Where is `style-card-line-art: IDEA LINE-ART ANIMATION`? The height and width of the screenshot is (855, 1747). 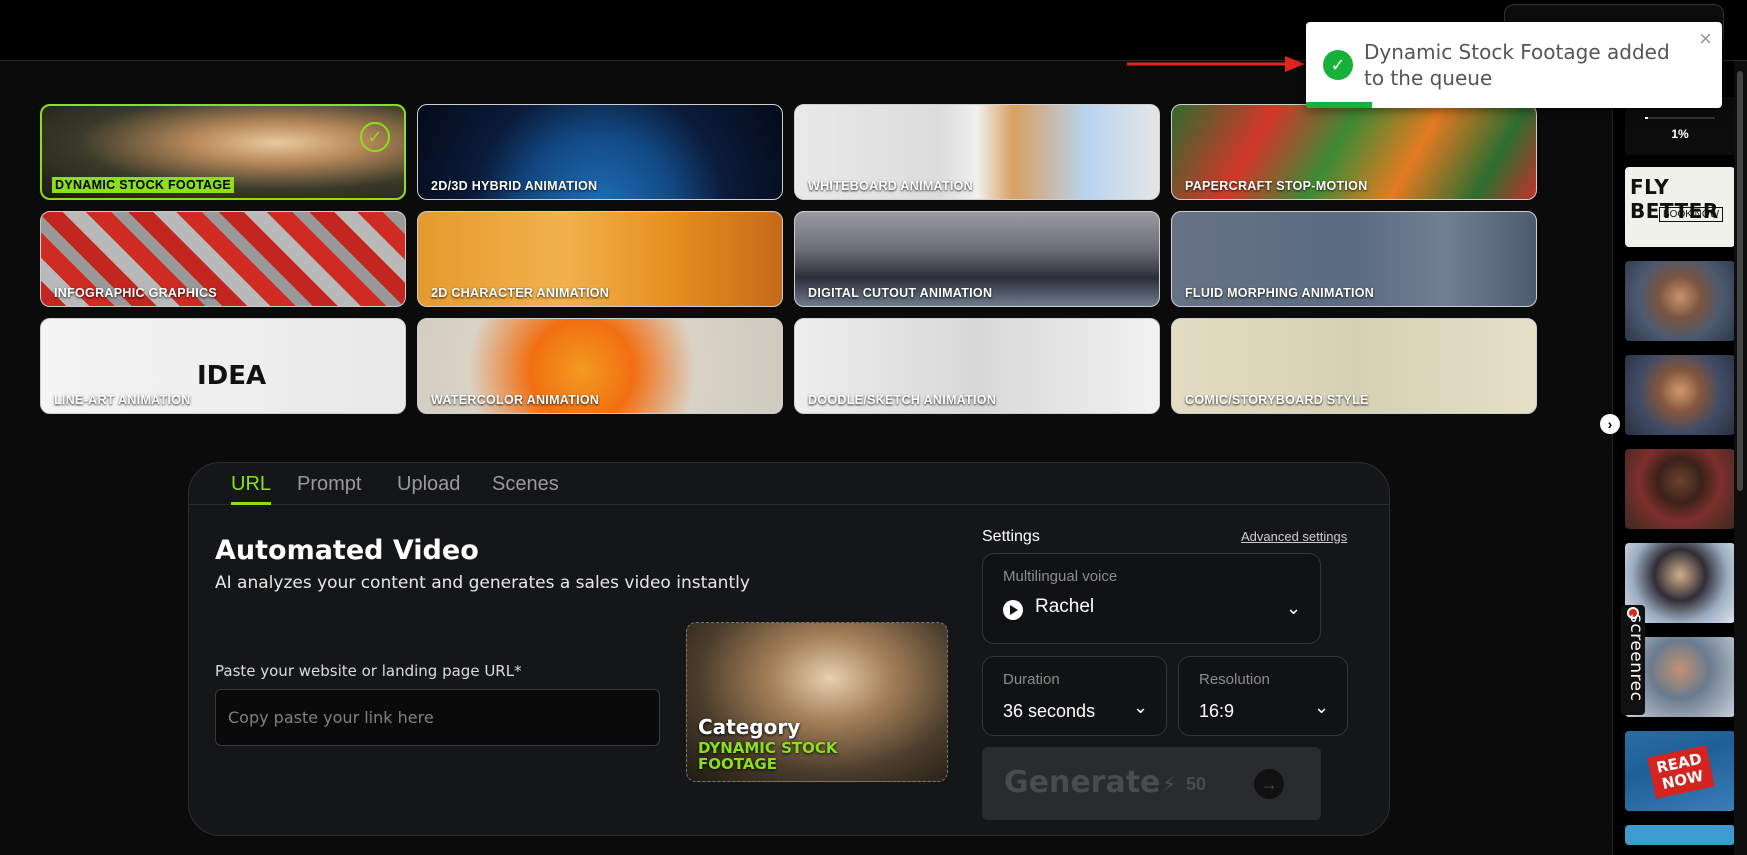 style-card-line-art: IDEA LINE-ART ANIMATION is located at coordinates (223, 366).